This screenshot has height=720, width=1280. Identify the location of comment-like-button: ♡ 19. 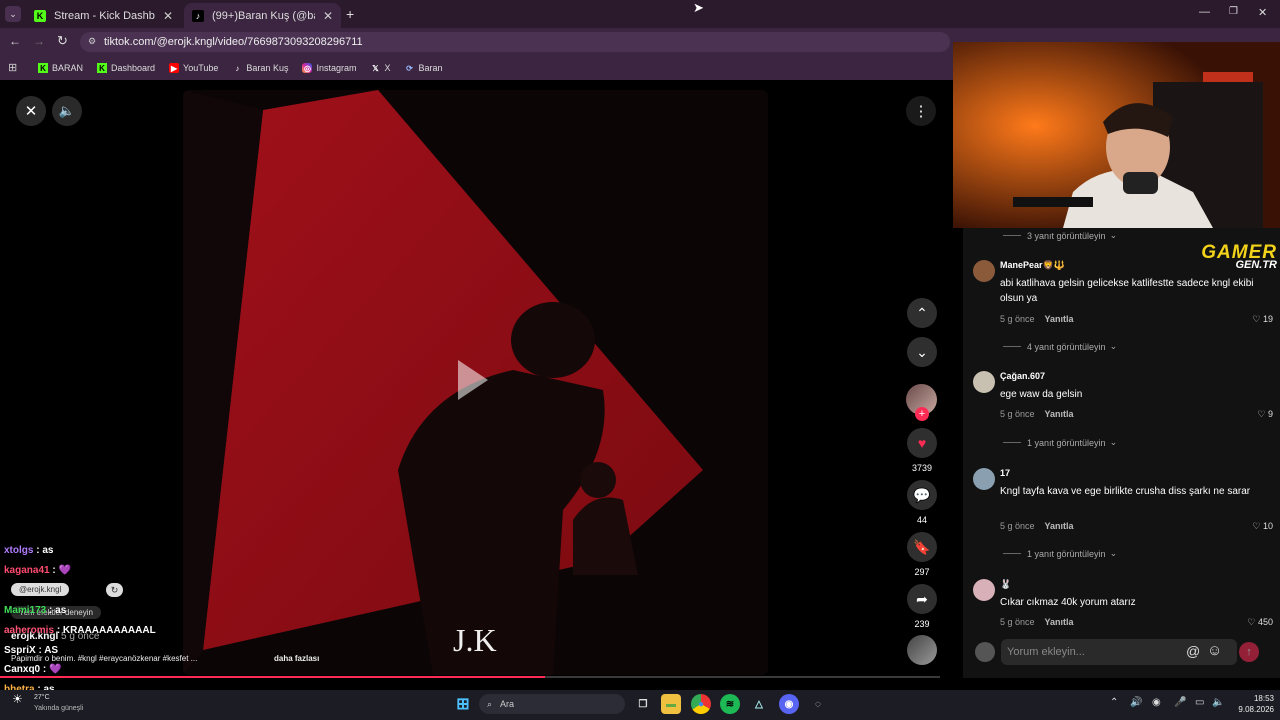
(1262, 319).